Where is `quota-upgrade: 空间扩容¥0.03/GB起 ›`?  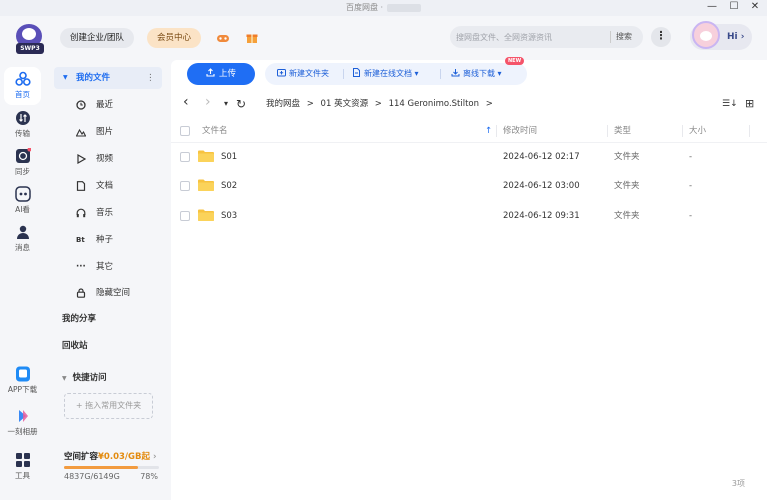 quota-upgrade: 空间扩容¥0.03/GB起 › is located at coordinates (114, 456).